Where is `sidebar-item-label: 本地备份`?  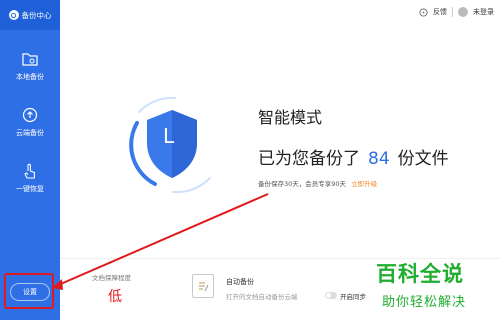
sidebar-item-label: 本地备份 is located at coordinates (30, 77).